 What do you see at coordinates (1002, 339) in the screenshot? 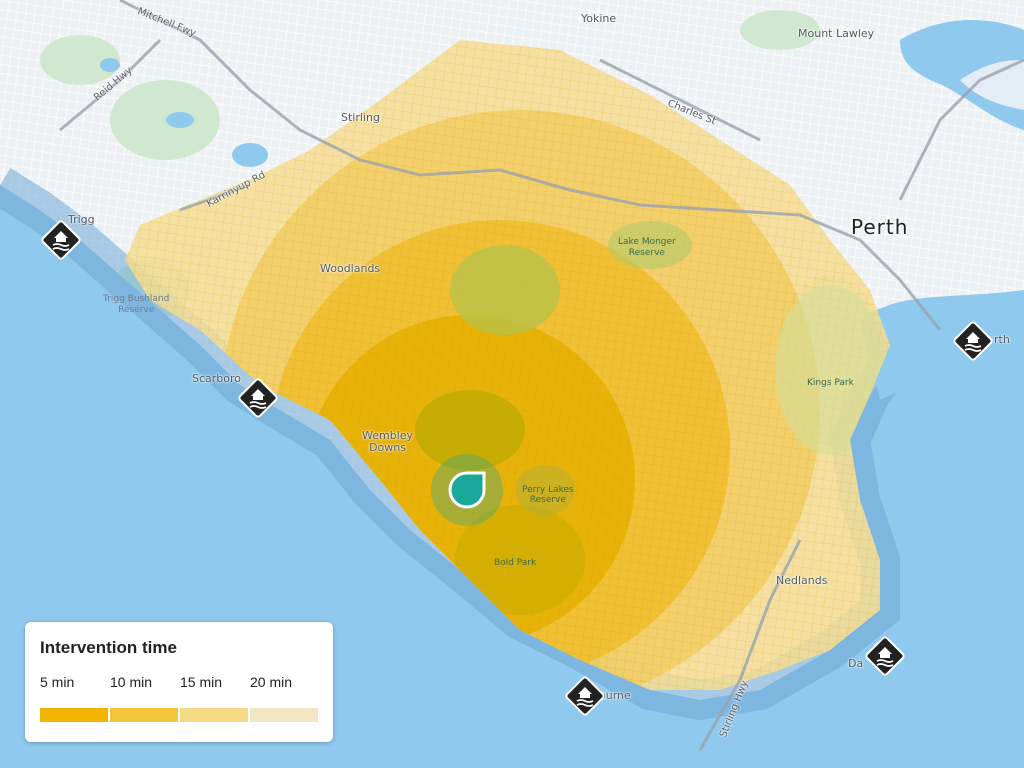
I see `place-south-perth: rth` at bounding box center [1002, 339].